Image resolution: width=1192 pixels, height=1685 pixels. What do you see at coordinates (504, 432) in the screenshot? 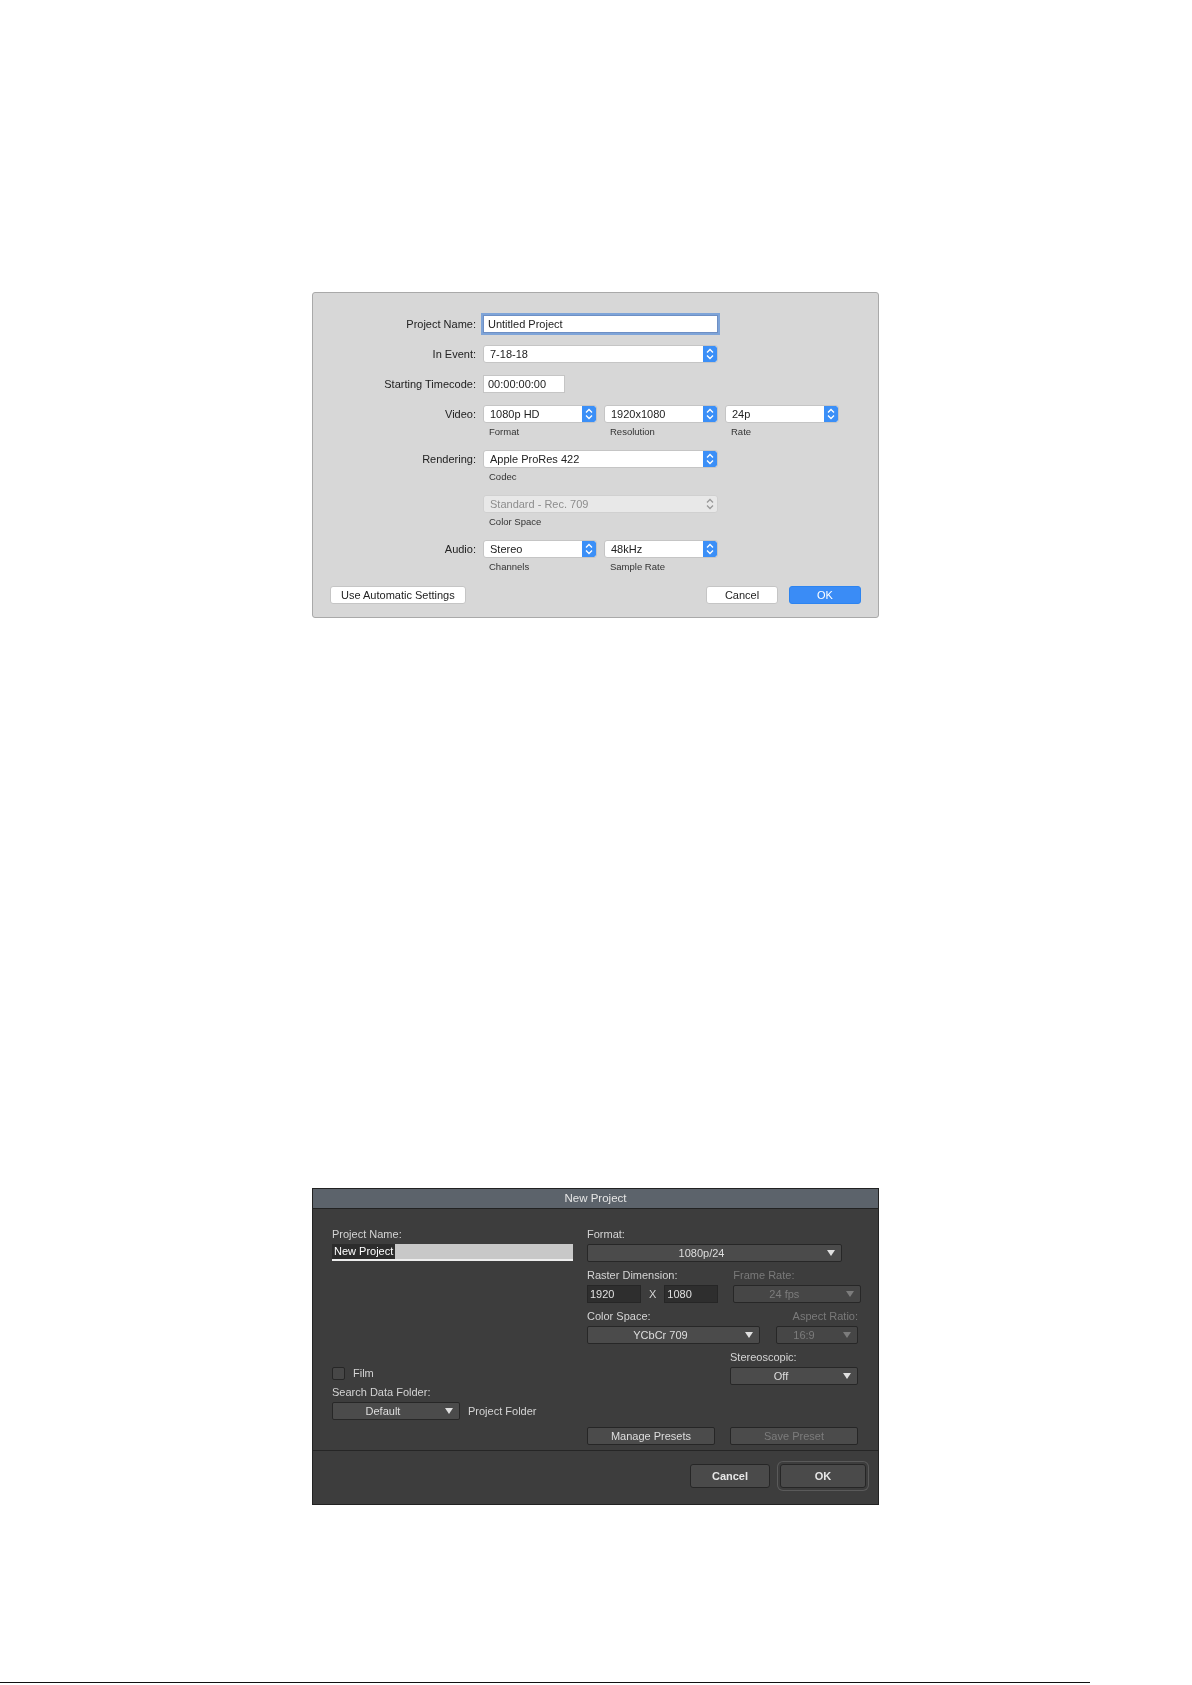
I see `field-caption: Format` at bounding box center [504, 432].